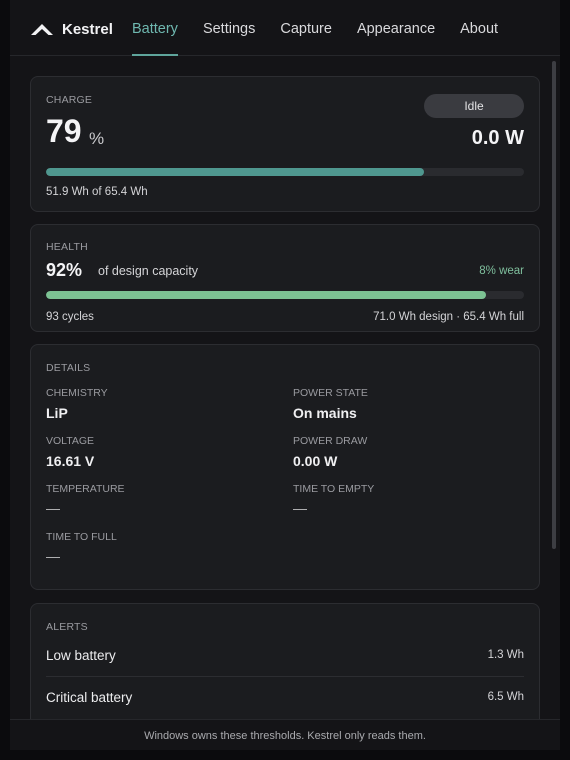 The width and height of the screenshot is (570, 760). Describe the element at coordinates (334, 489) in the screenshot. I see `time-to-empty-label: TIME TO EMPTY` at that location.